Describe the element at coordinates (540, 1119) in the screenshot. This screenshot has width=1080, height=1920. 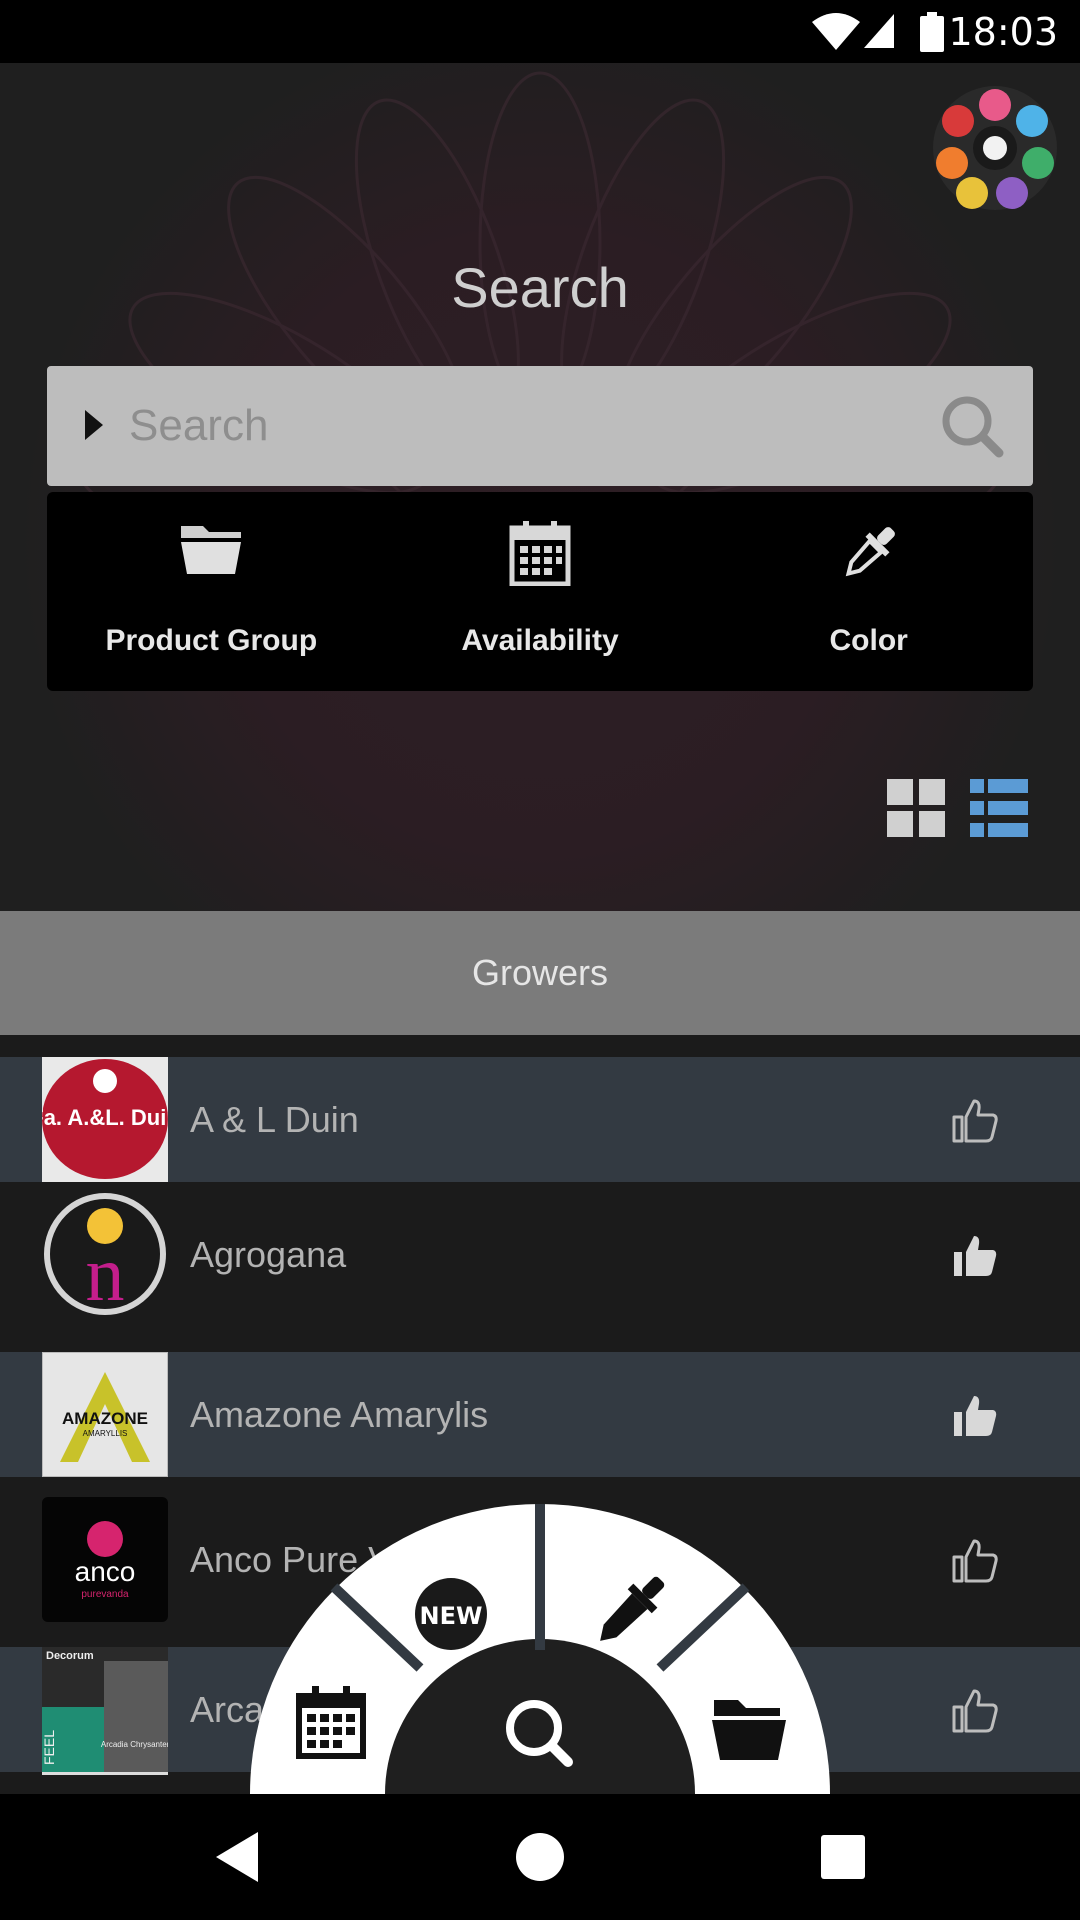
I see `list-item: Fa. A.&L. Duin A & L Duin` at that location.